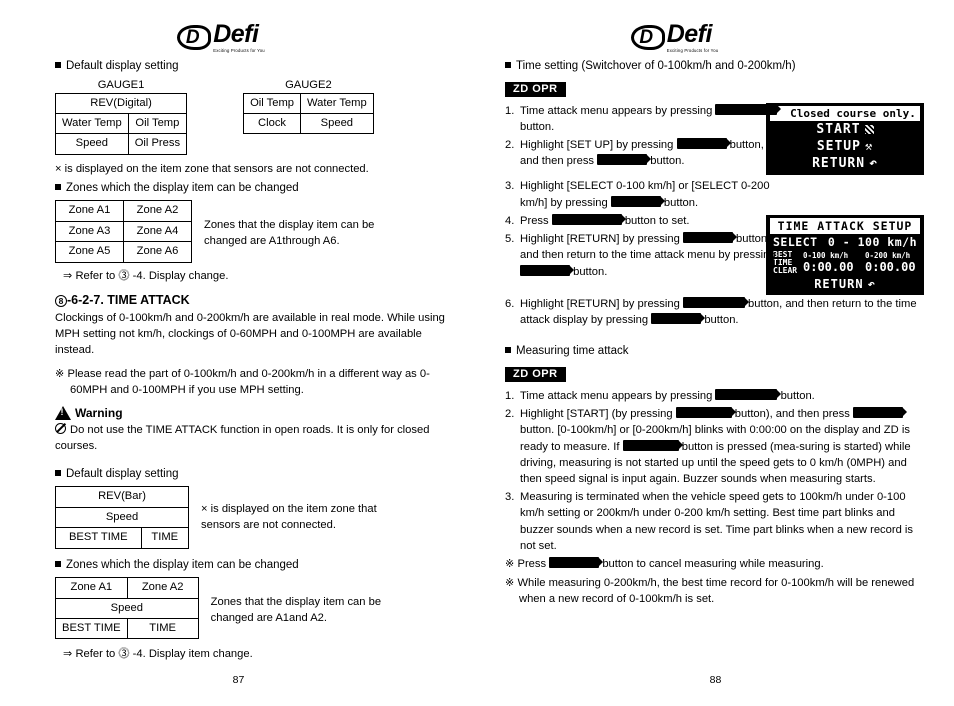 Image resolution: width=954 pixels, height=706 pixels. I want to click on table-row: Speed Oil Press, so click(121, 144).